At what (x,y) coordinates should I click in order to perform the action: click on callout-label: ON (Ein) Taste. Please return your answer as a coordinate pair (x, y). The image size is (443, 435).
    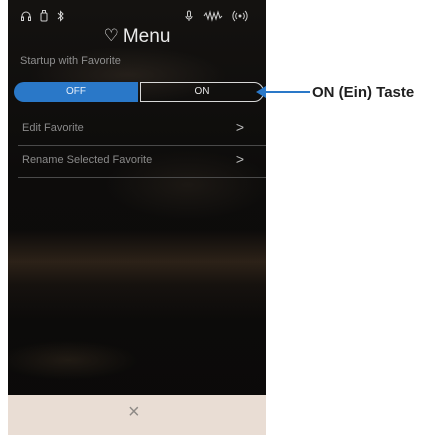
    Looking at the image, I should click on (363, 92).